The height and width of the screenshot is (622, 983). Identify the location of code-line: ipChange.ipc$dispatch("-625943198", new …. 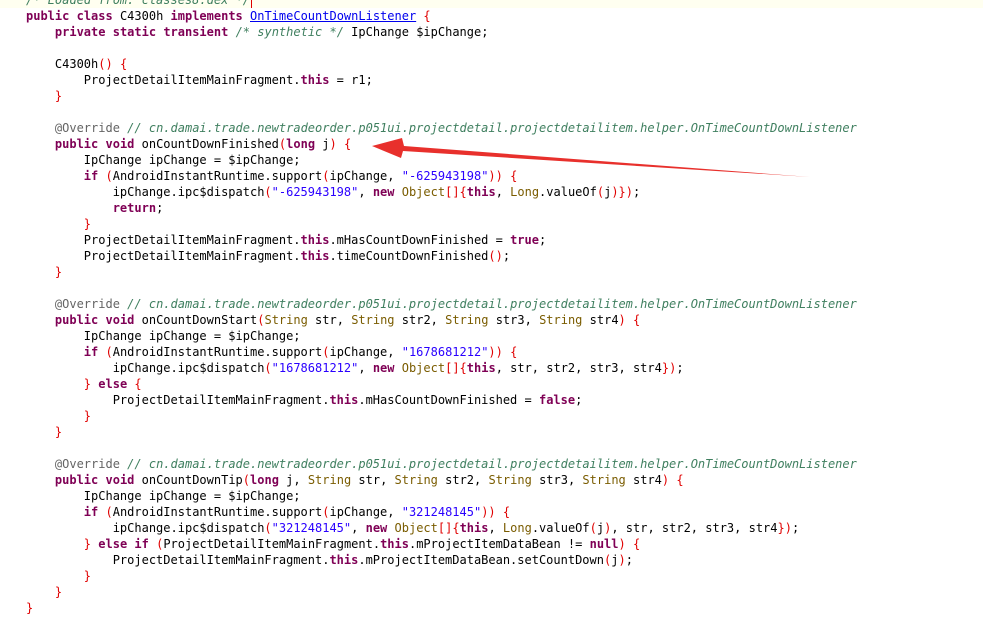
(491, 192).